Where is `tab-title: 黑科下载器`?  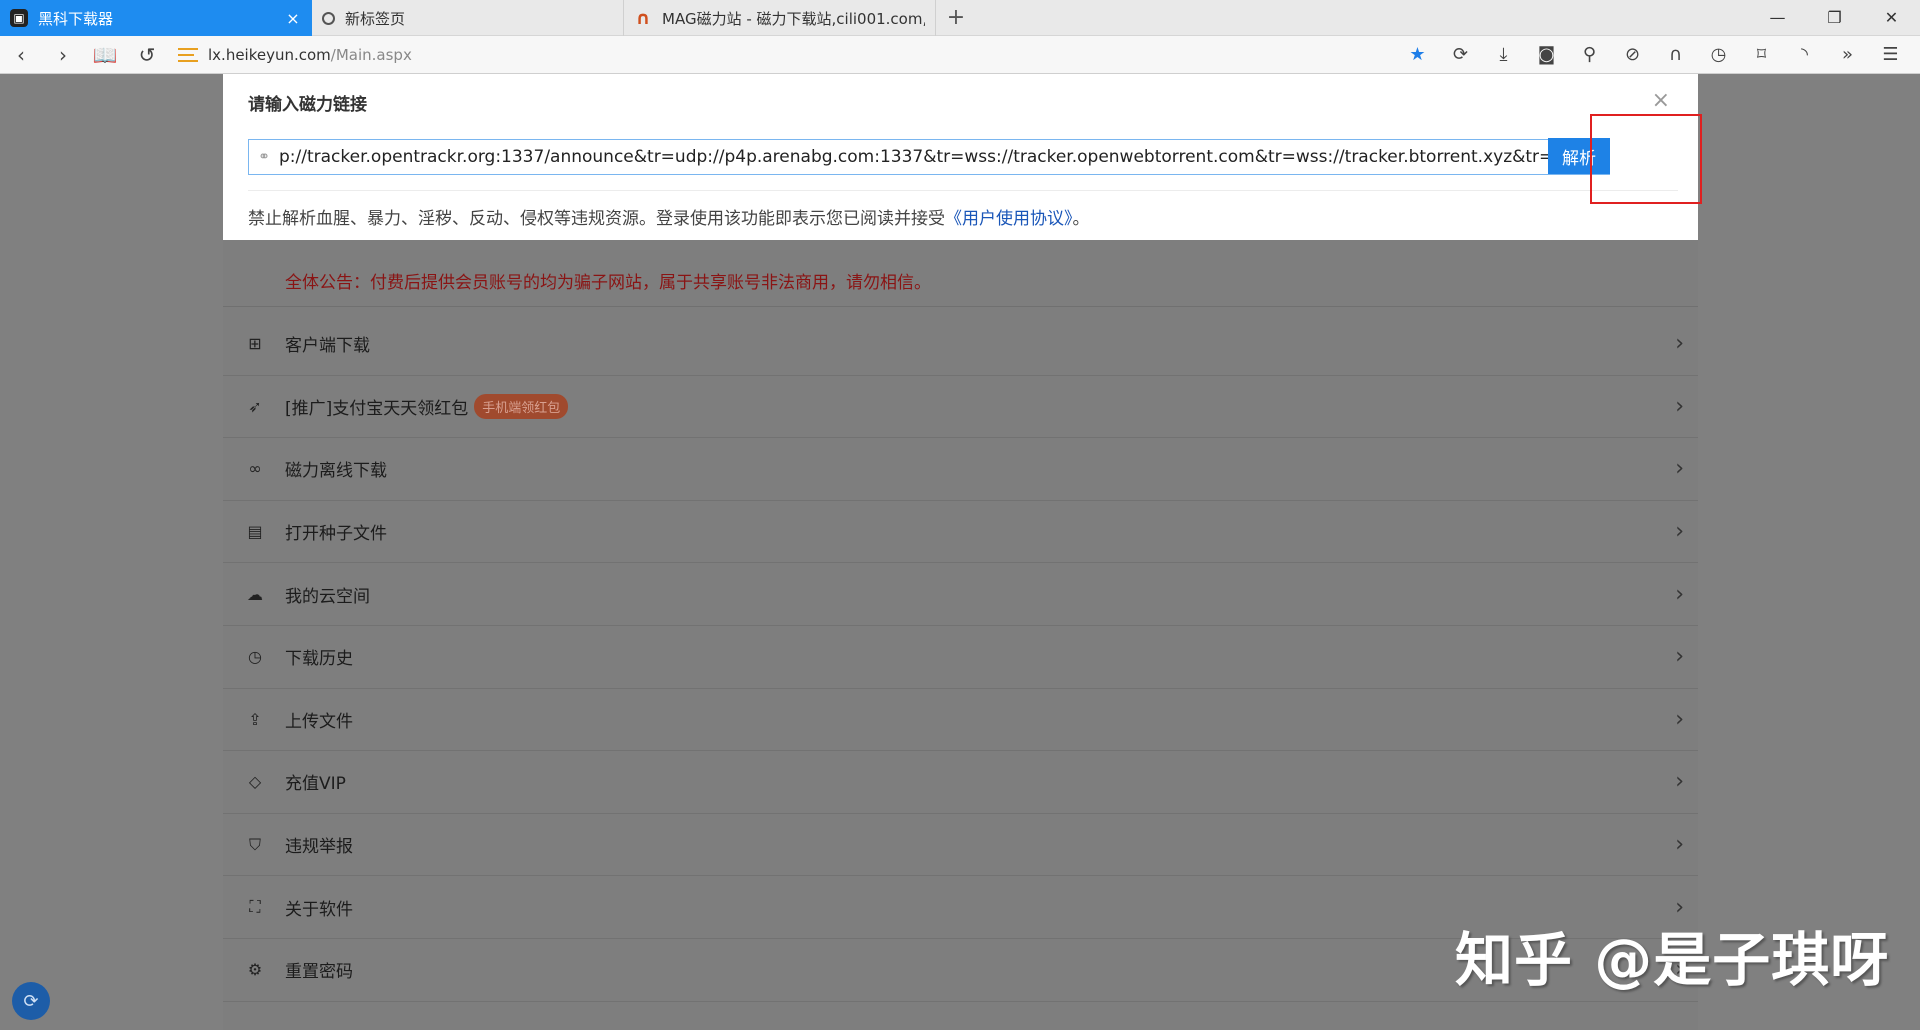
tab-title: 黑科下载器 is located at coordinates (76, 18).